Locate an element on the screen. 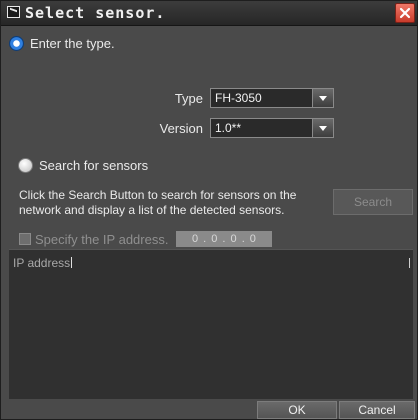  ip-filter-label: Specify the IP address. is located at coordinates (102, 239).